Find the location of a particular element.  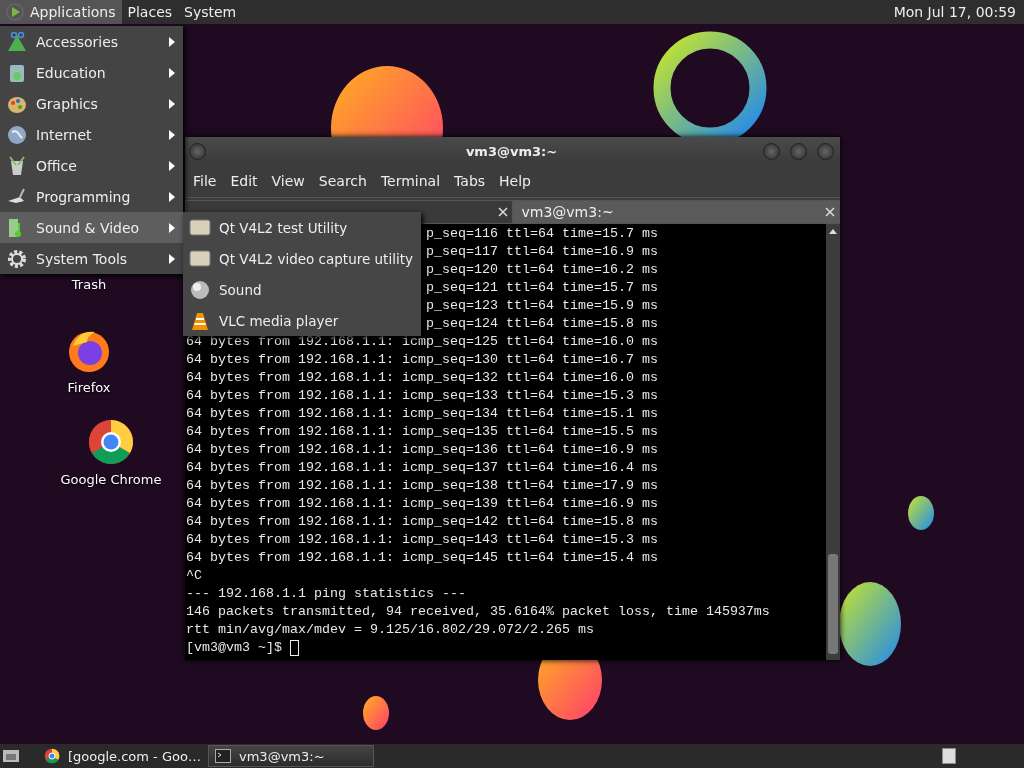

terminal-line: 64 bytes from 192.168.1.1: icmp_seq=142 ttl=64 time=15.8 ms is located at coordinates (422, 522).